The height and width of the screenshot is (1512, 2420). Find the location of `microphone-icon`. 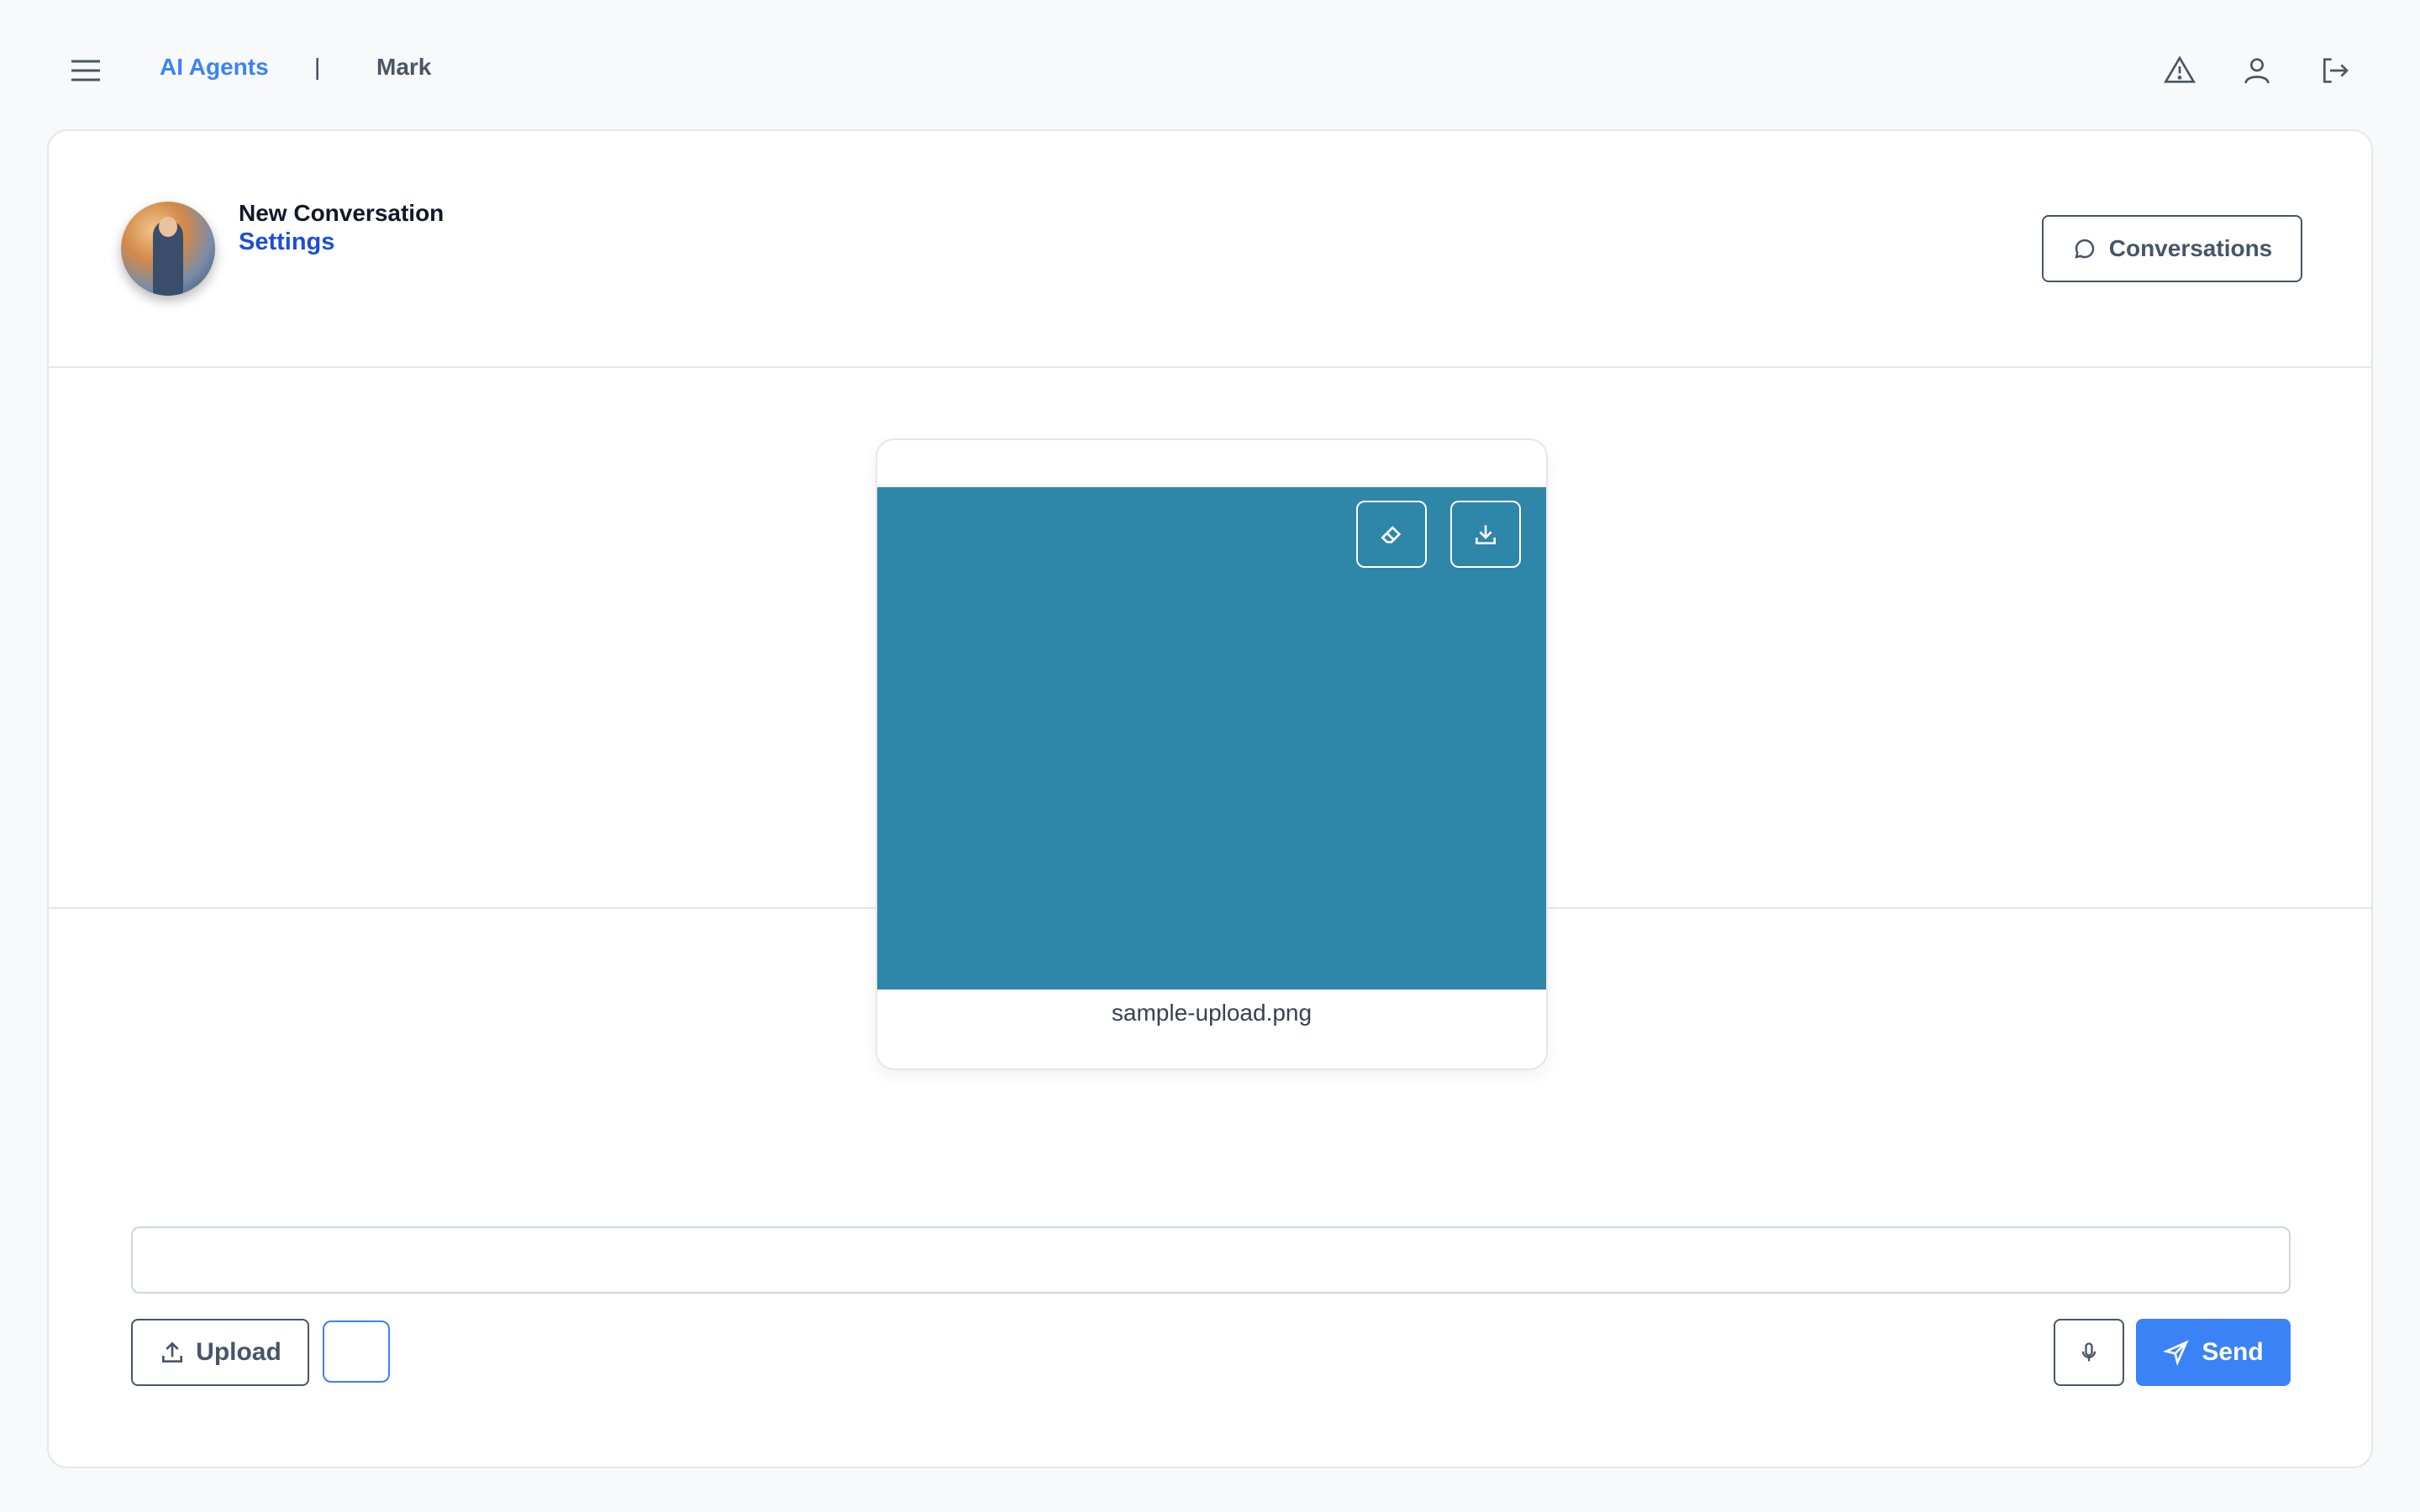

microphone-icon is located at coordinates (2088, 1352).